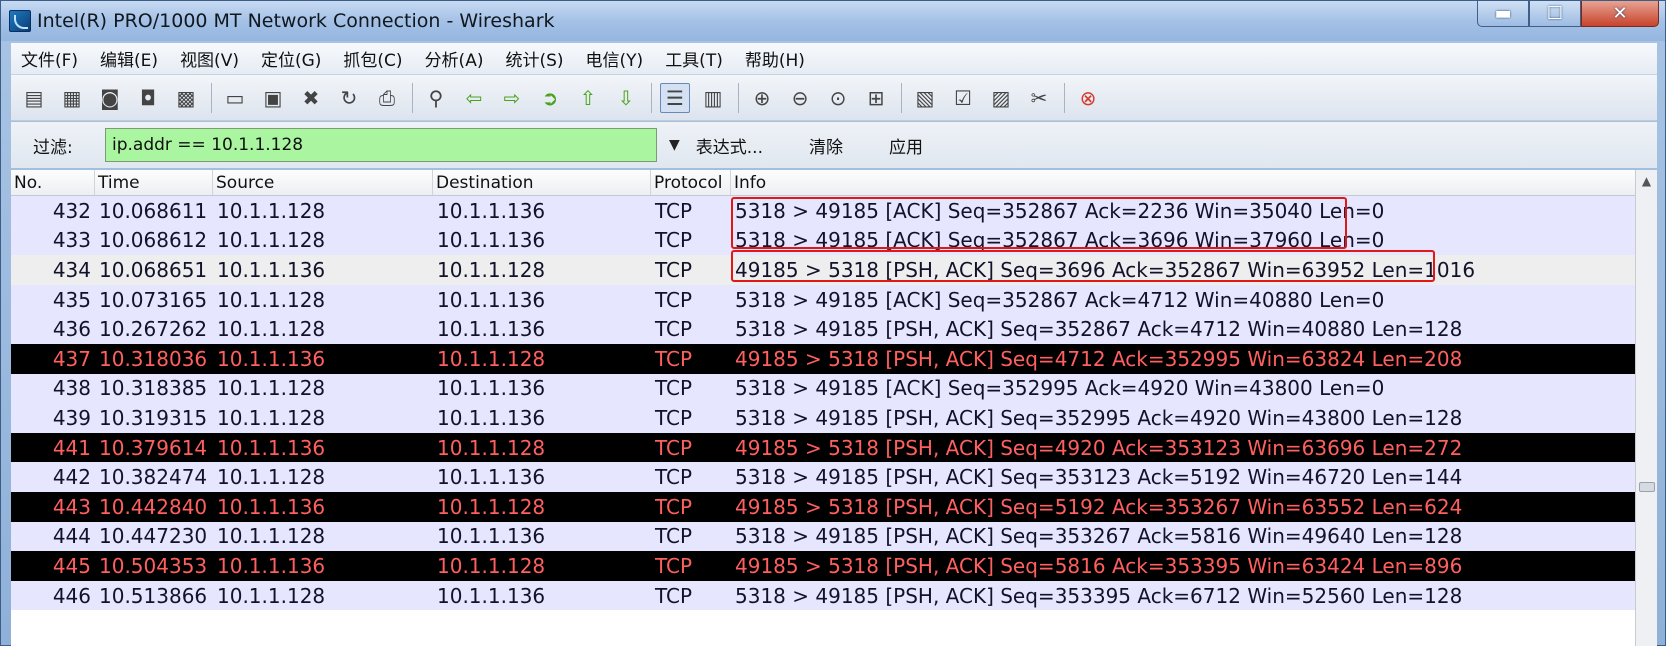 Image resolution: width=1666 pixels, height=646 pixels. Describe the element at coordinates (71, 595) in the screenshot. I see `cell-no: 446` at that location.